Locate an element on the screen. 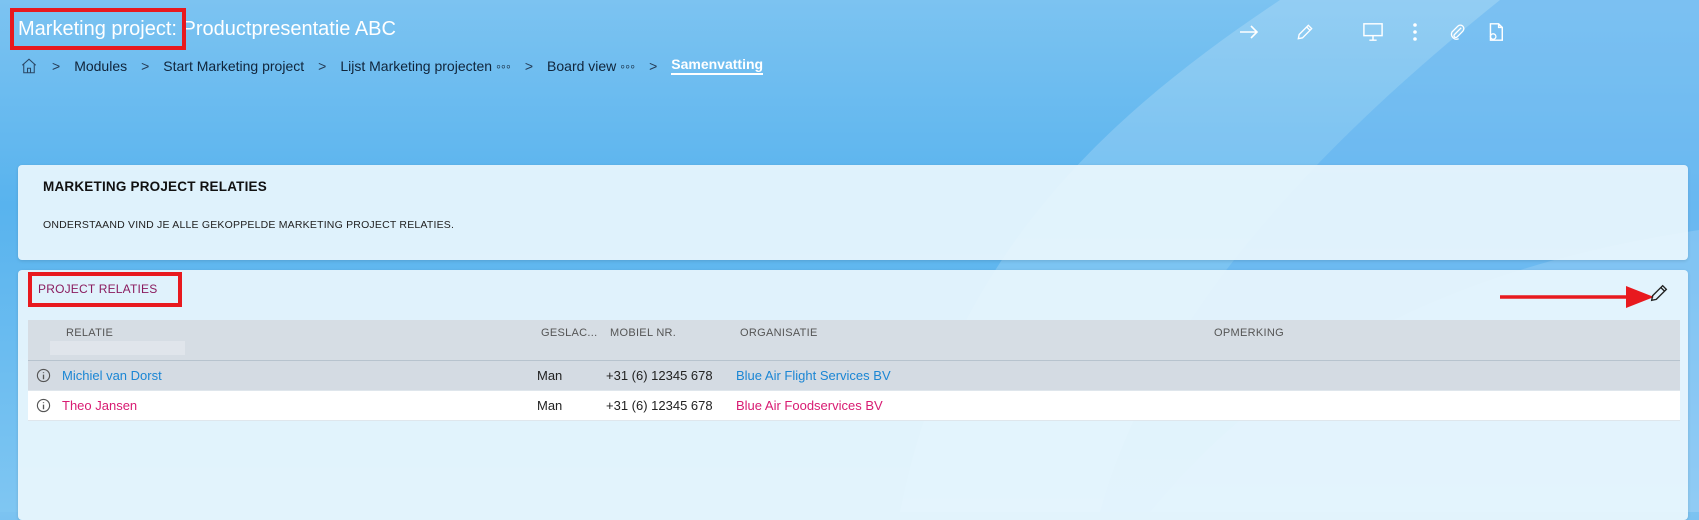 This screenshot has height=520, width=1699. summary-heading: MARKETING PROJECT RELATIES is located at coordinates (155, 186).